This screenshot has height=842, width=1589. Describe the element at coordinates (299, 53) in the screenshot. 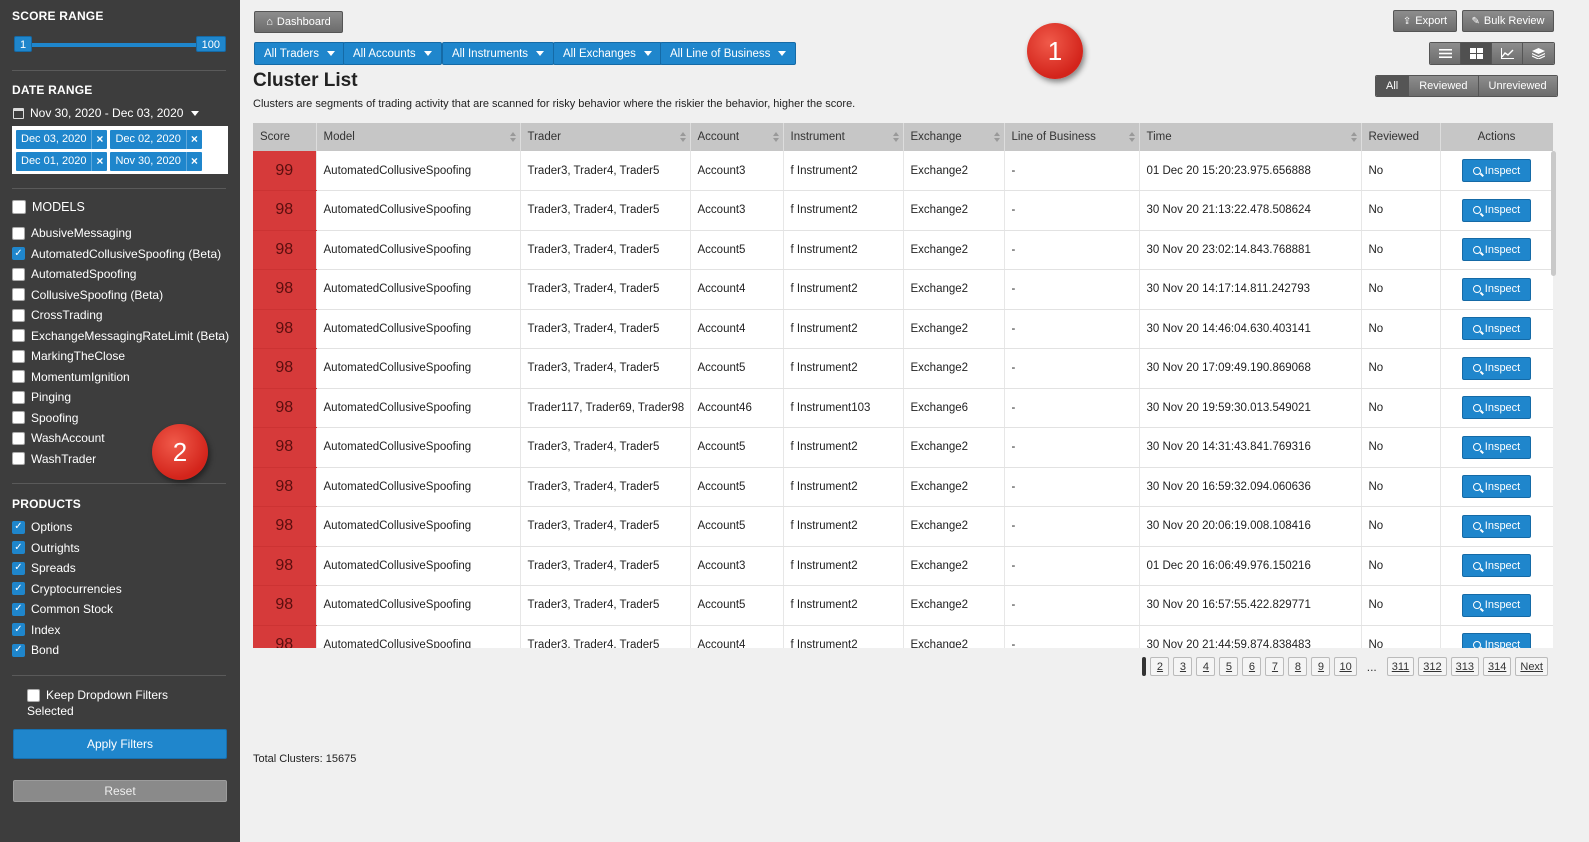

I see `traders-filter: All Traders` at that location.